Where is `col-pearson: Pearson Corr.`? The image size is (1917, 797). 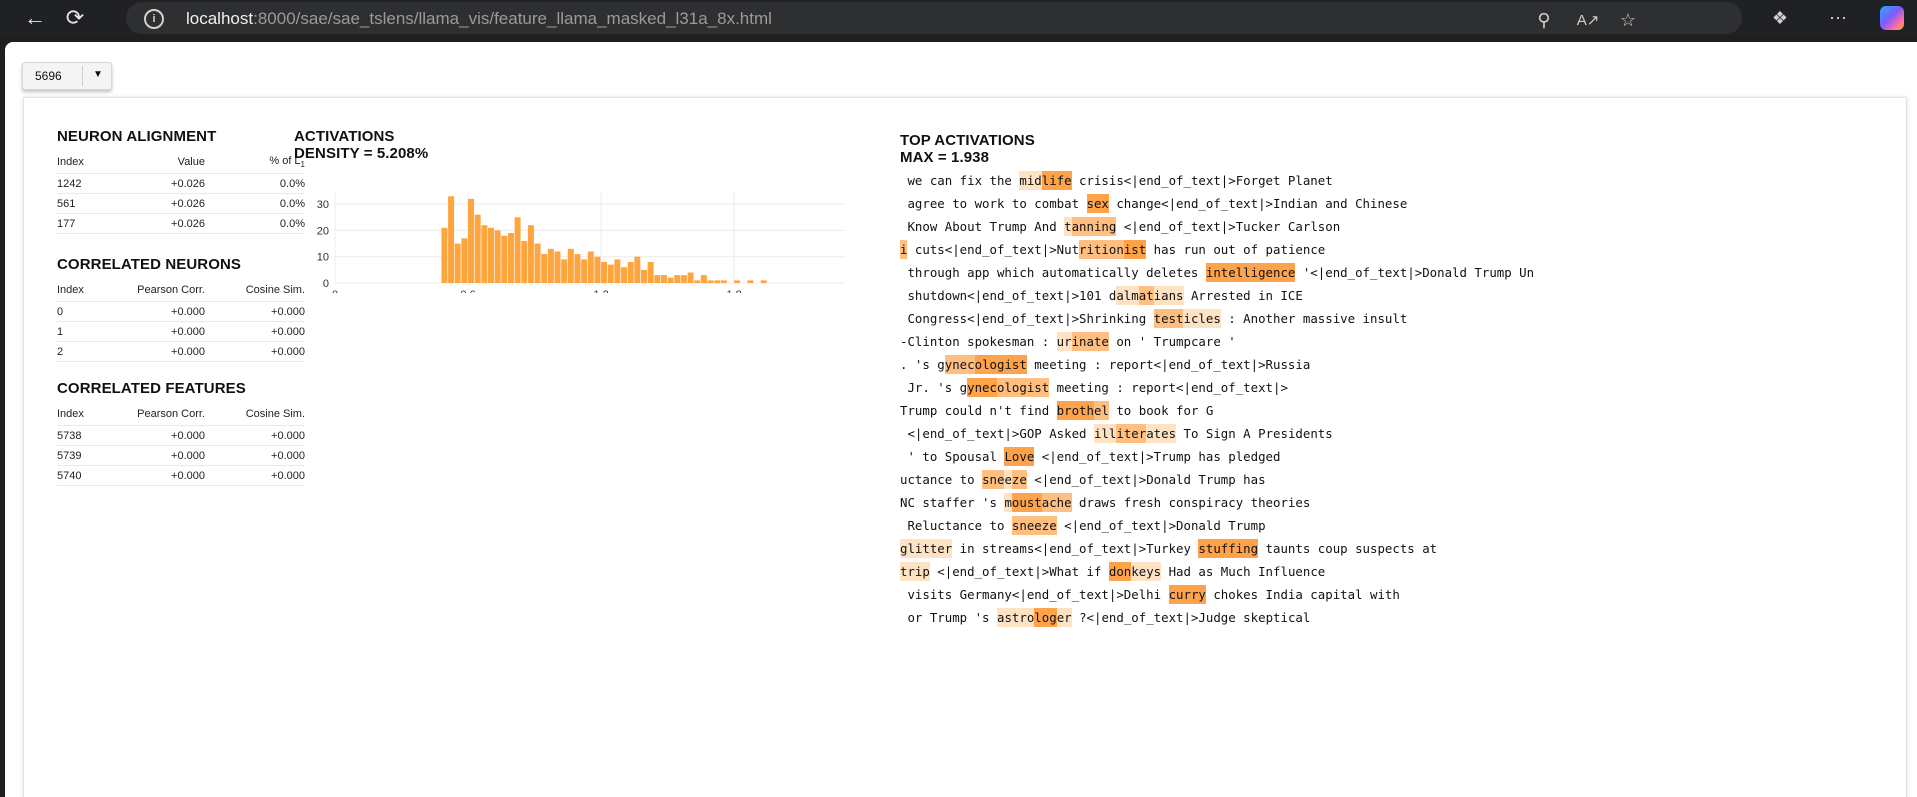 col-pearson: Pearson Corr. is located at coordinates (171, 414).